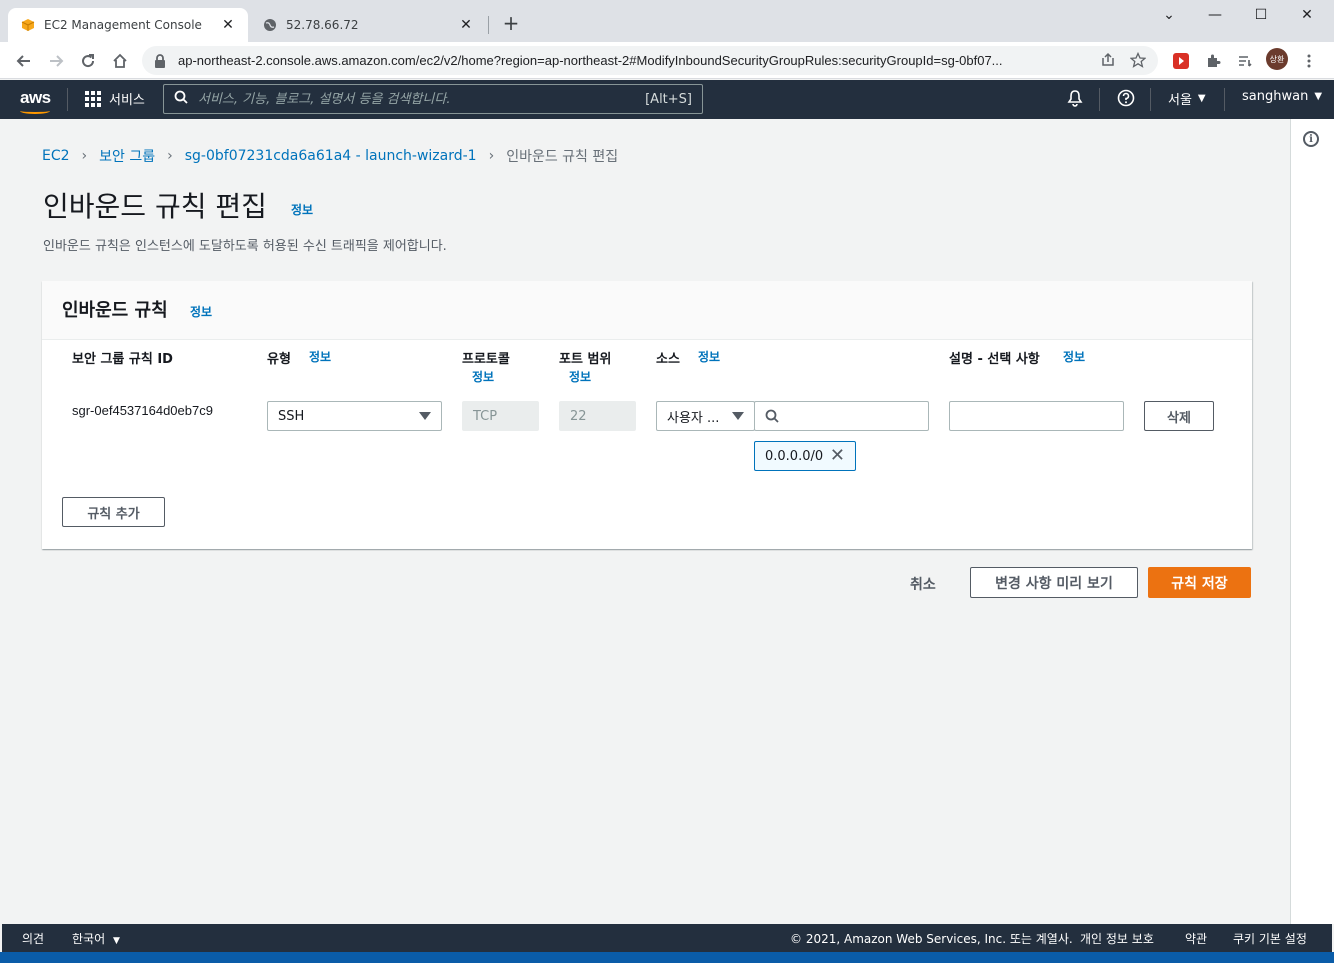 This screenshot has height=963, width=1334. I want to click on cancel-button: 취소, so click(923, 584).